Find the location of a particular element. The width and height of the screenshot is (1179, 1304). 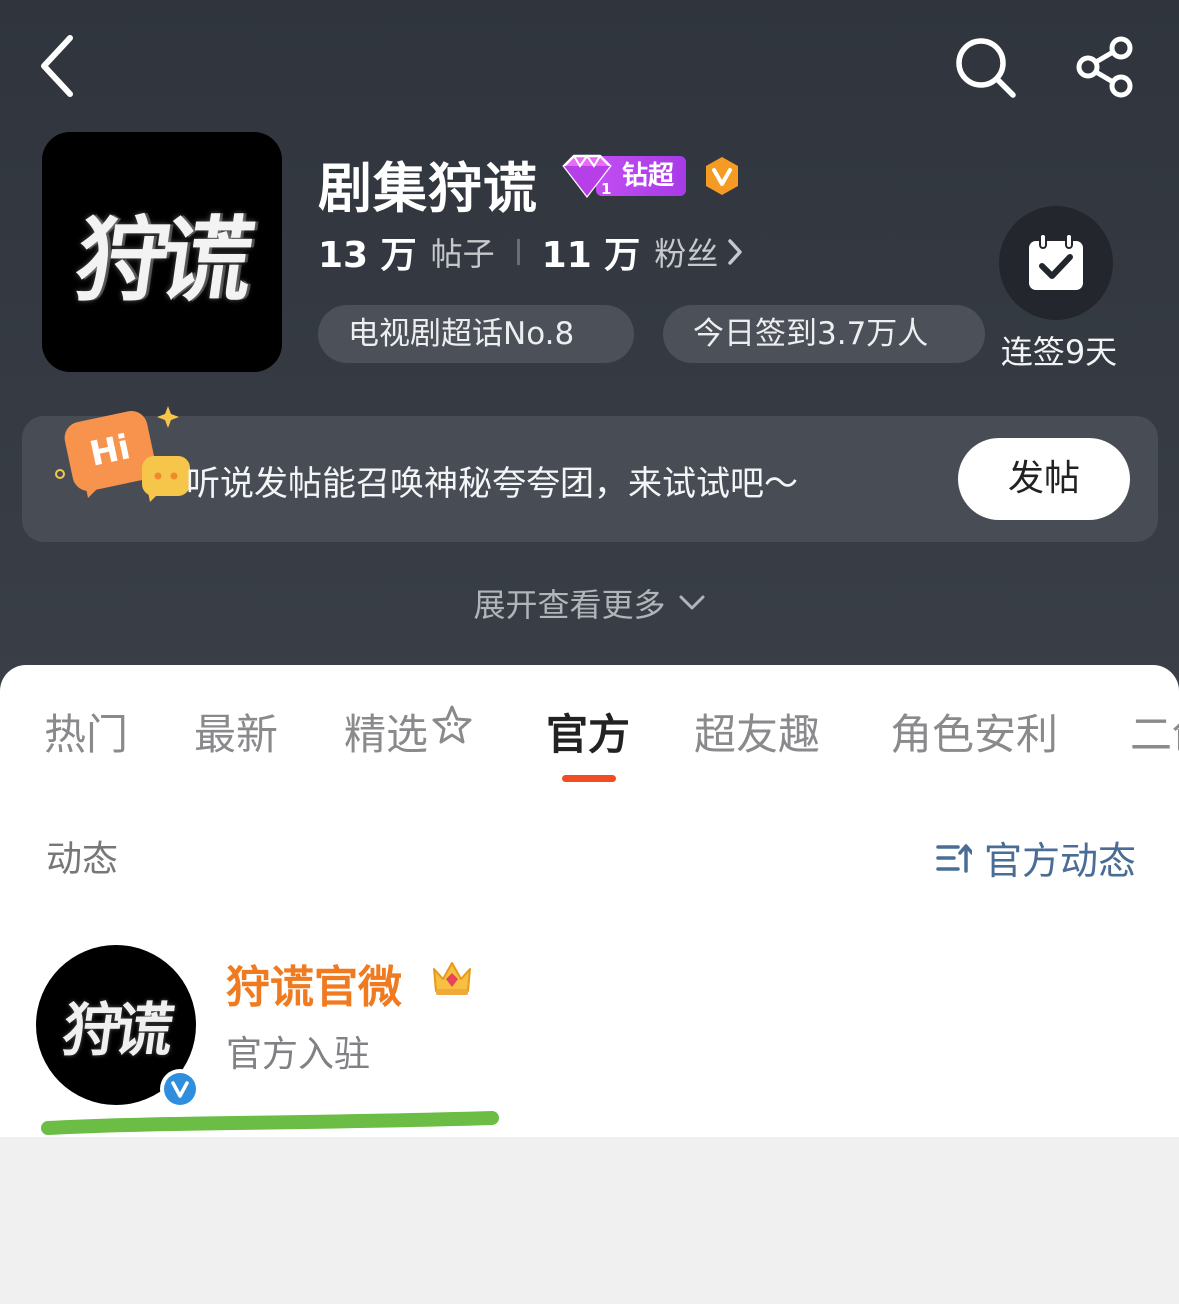

expand-more-label: 展开查看更多 is located at coordinates (569, 605).